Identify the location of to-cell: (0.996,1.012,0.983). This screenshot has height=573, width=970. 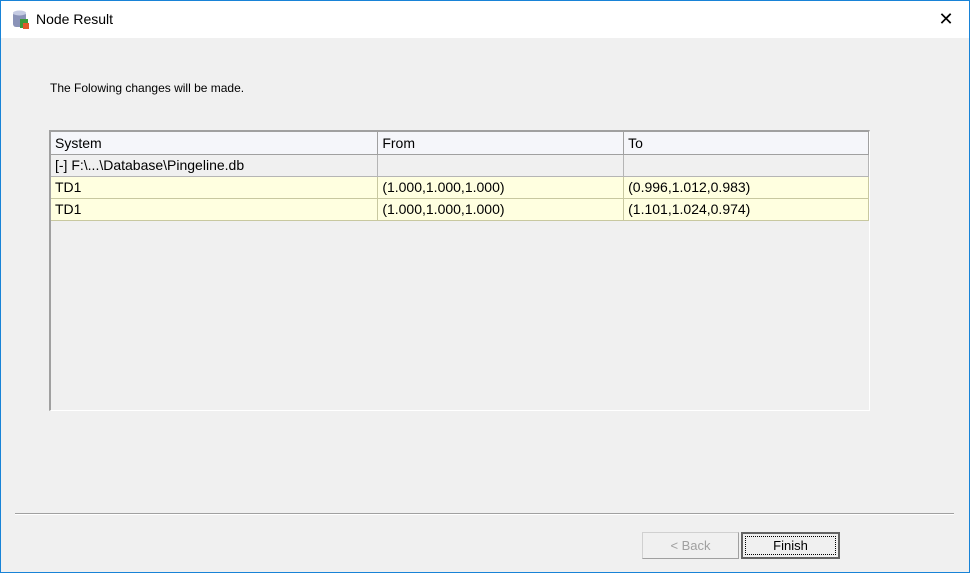
(746, 187).